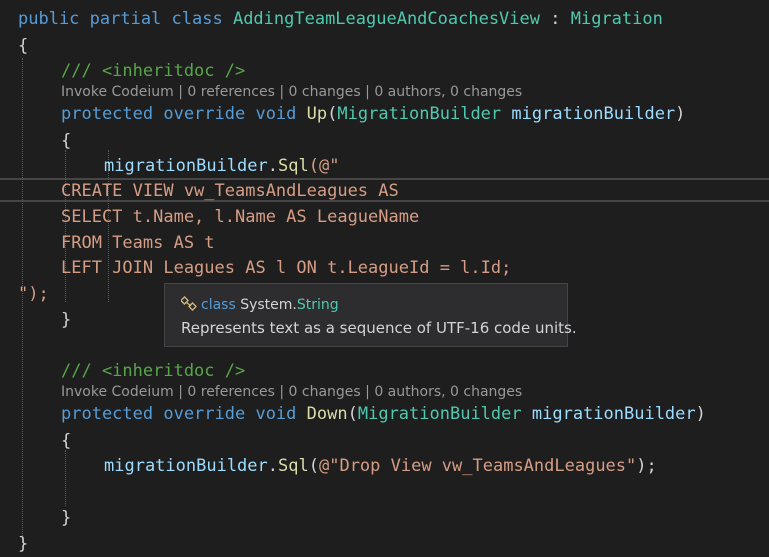 The width and height of the screenshot is (769, 557). I want to click on indent-guide, so click(65, 478).